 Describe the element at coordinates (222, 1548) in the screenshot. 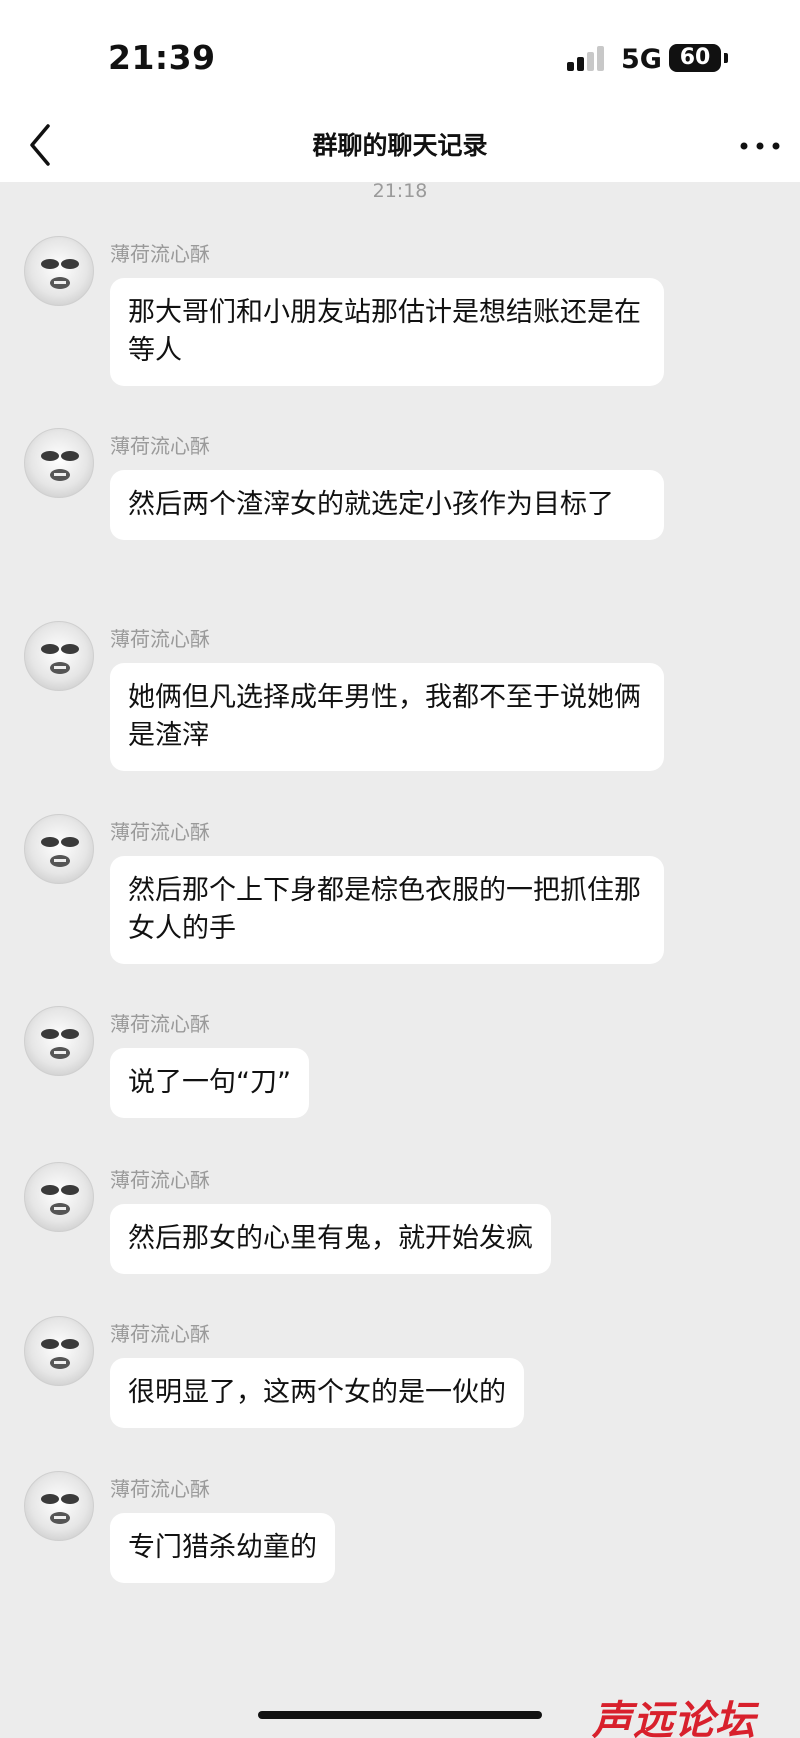

I see `message-bubble: 专门猎杀幼童的` at that location.